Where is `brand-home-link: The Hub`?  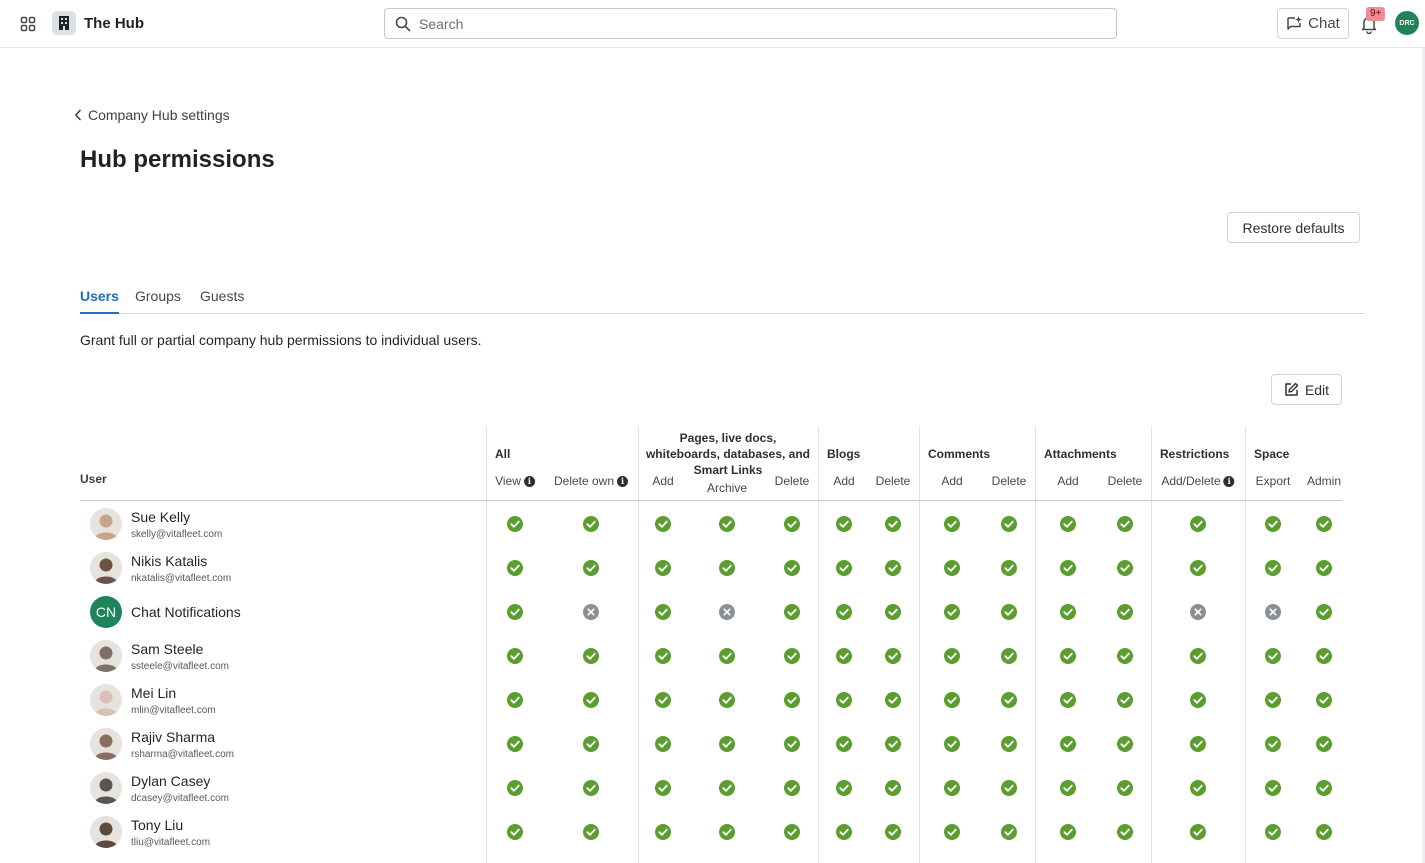 brand-home-link: The Hub is located at coordinates (98, 23).